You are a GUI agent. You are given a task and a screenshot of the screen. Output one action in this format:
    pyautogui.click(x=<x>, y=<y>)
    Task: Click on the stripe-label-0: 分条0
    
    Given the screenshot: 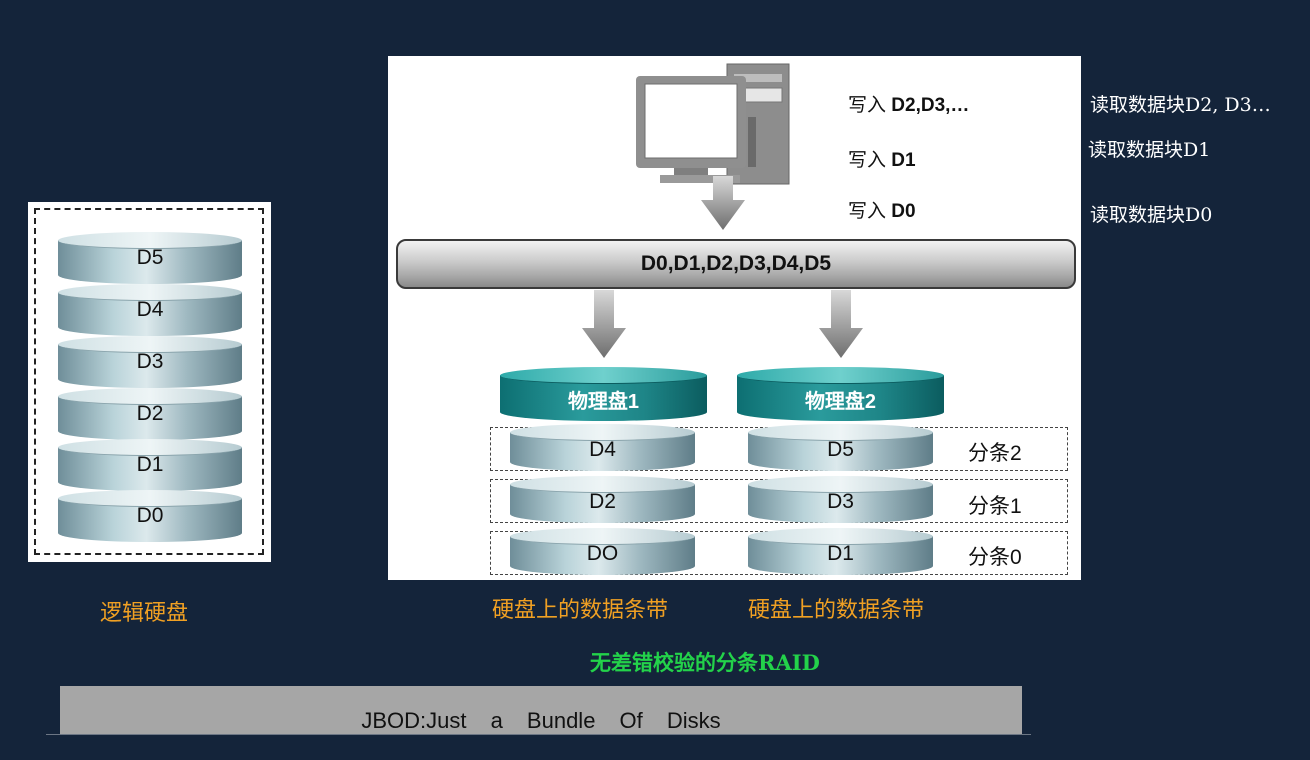 What is the action you would take?
    pyautogui.click(x=995, y=557)
    